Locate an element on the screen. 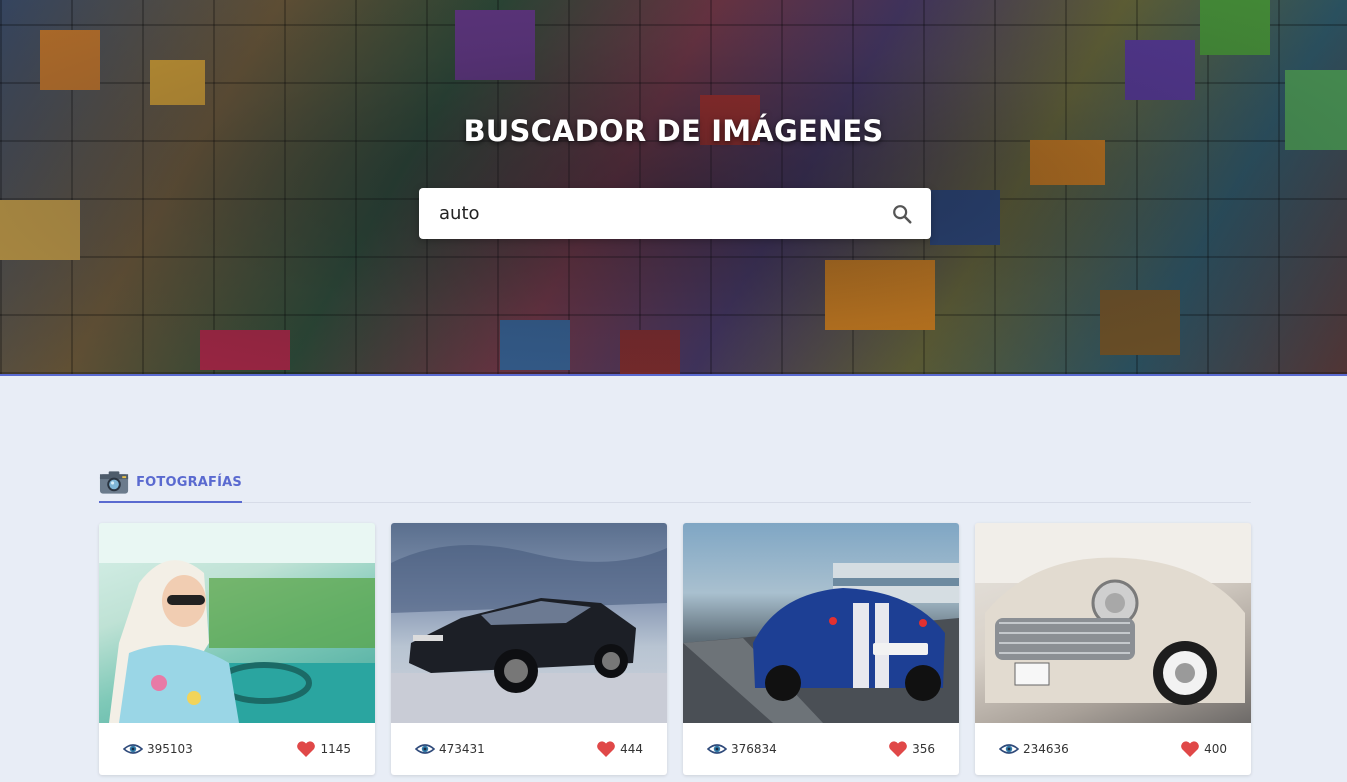 Image resolution: width=1347 pixels, height=782 pixels. views-count: 473431 is located at coordinates (462, 749).